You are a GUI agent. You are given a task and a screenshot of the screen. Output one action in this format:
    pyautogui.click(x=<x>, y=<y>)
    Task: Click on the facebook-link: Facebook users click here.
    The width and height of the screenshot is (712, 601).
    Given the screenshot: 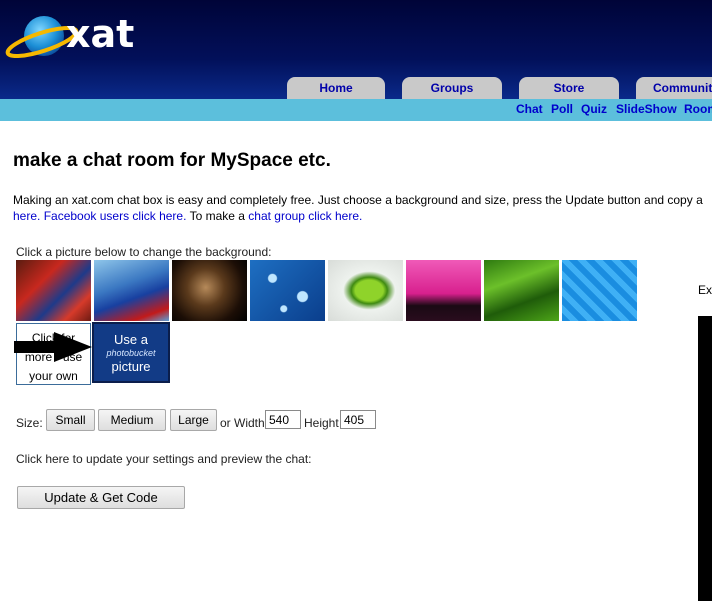 What is the action you would take?
    pyautogui.click(x=115, y=216)
    